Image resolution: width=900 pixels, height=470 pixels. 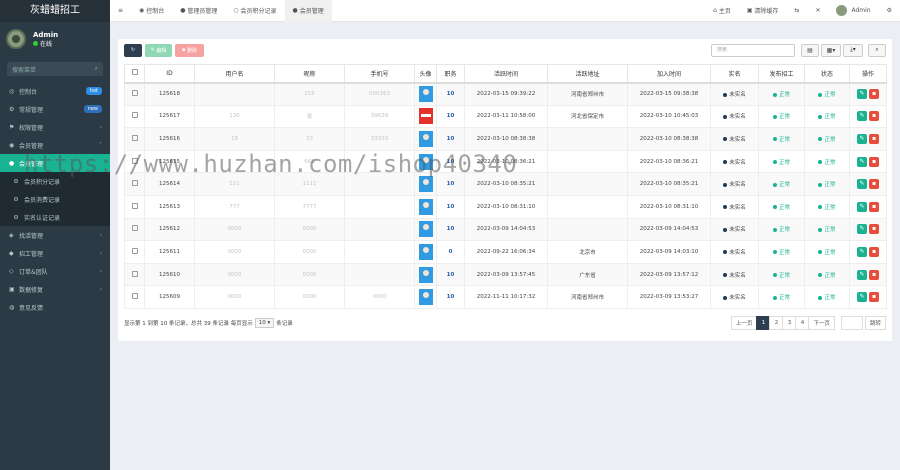 I want to click on table-search-input: 搜索, so click(x=753, y=50).